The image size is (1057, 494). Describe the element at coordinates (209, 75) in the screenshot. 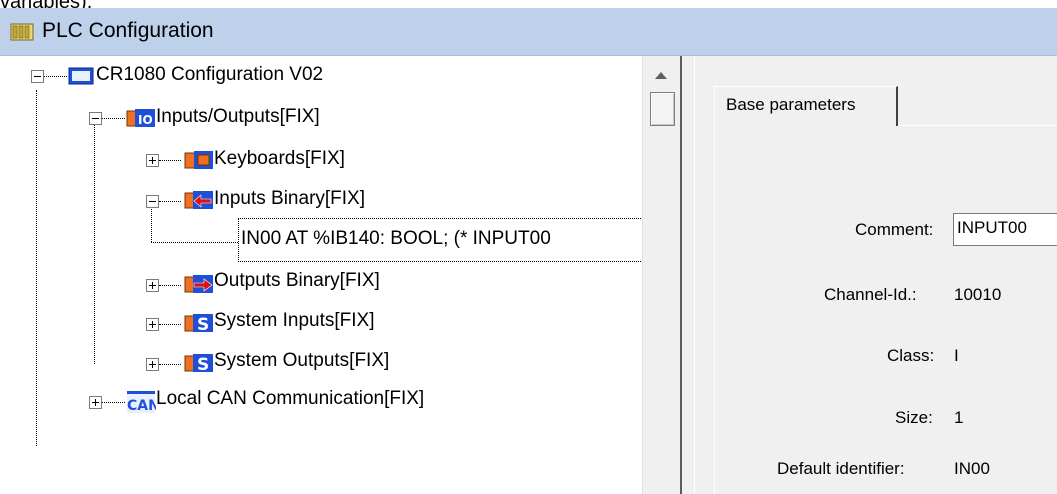

I see `tree-item-root: CR1080 Configuration V02` at that location.